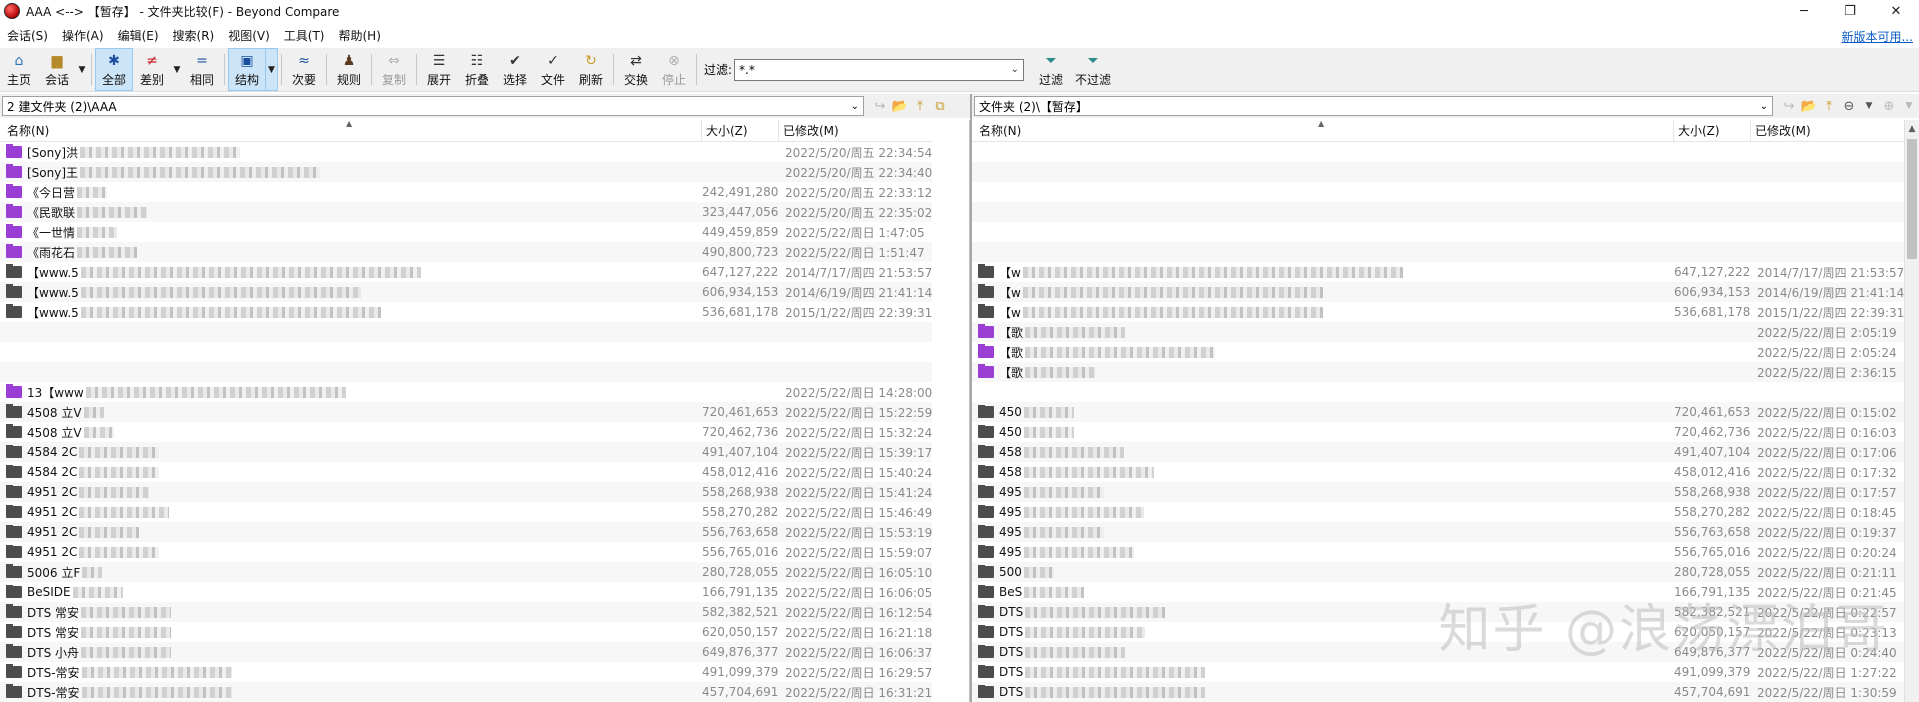 This screenshot has height=702, width=1919. Describe the element at coordinates (152, 69) in the screenshot. I see `show-diff-button: ≠ 差别` at that location.